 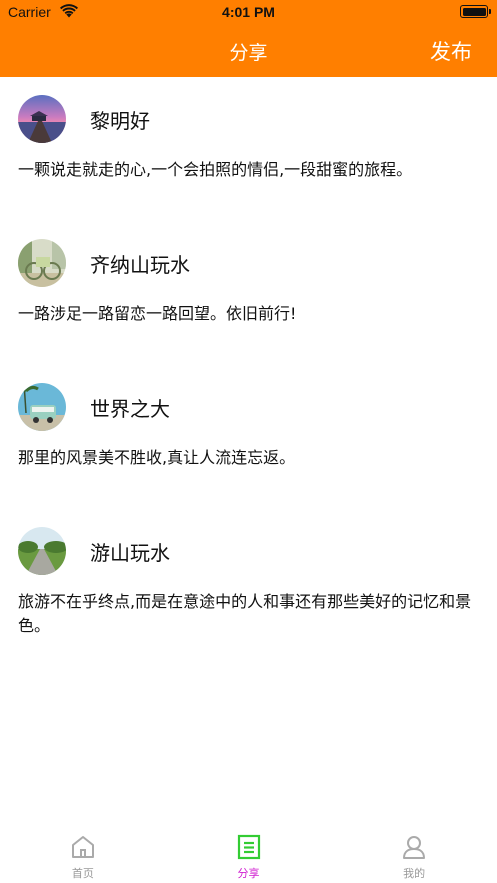 What do you see at coordinates (42, 407) in the screenshot?
I see `van-palm-avatar` at bounding box center [42, 407].